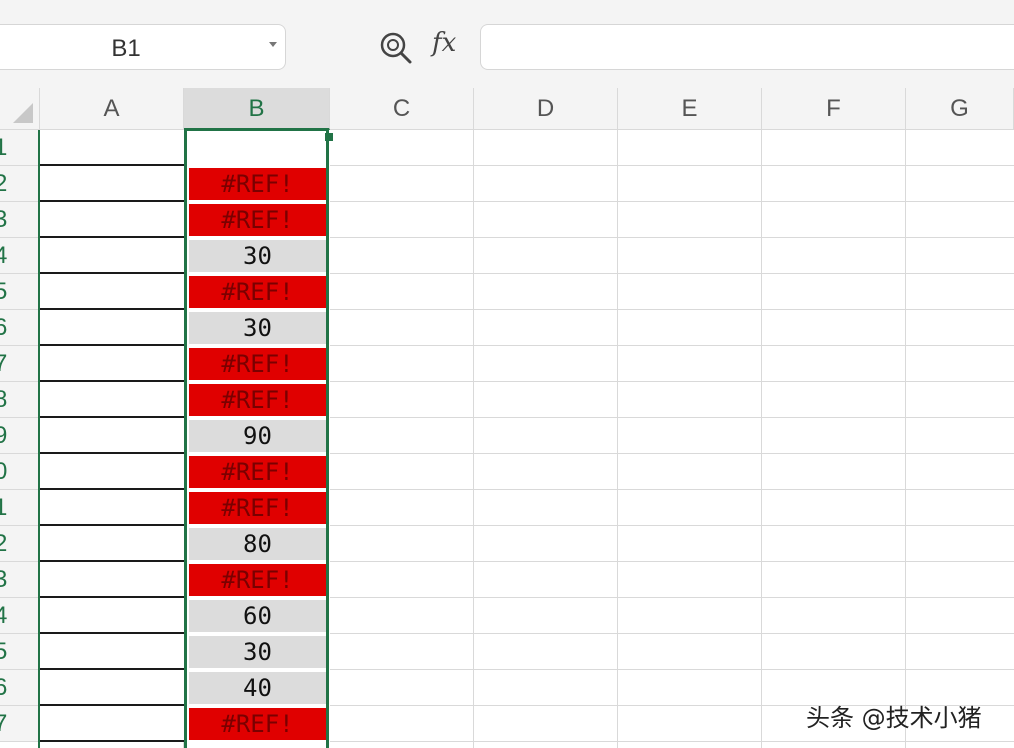 The height and width of the screenshot is (748, 1014). I want to click on watermark: 头条 @技术小猪, so click(894, 718).